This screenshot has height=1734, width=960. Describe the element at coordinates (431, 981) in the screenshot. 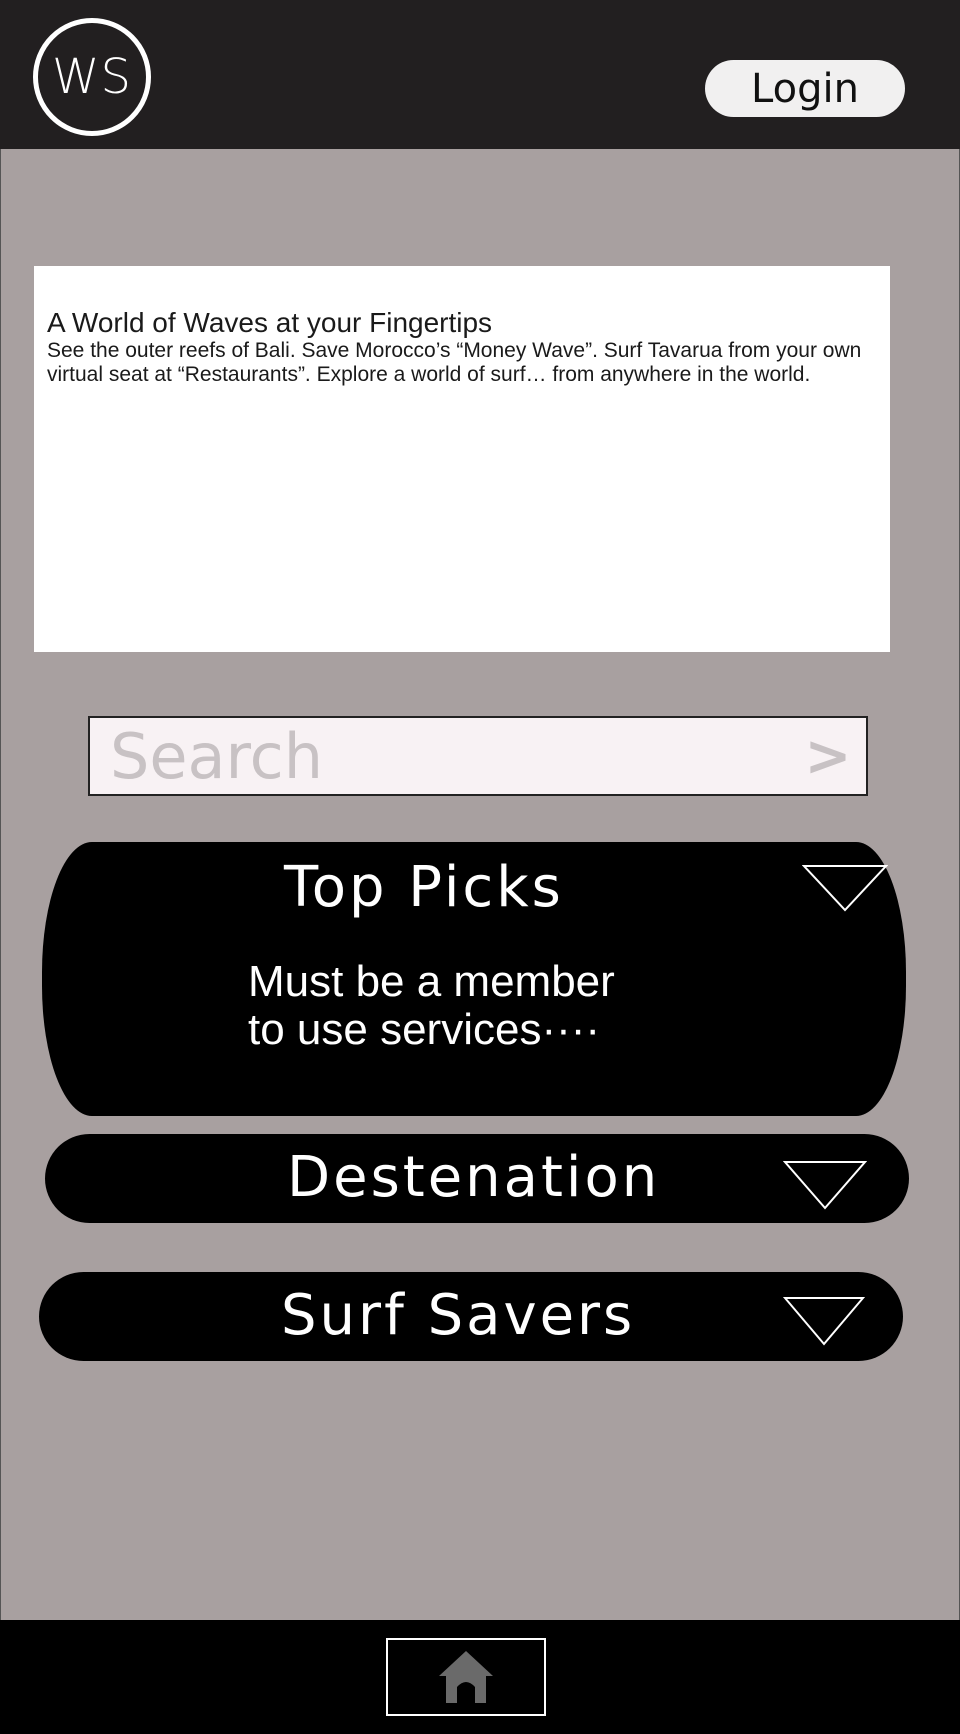

I see `membership-notice-line1: Must be a member` at that location.